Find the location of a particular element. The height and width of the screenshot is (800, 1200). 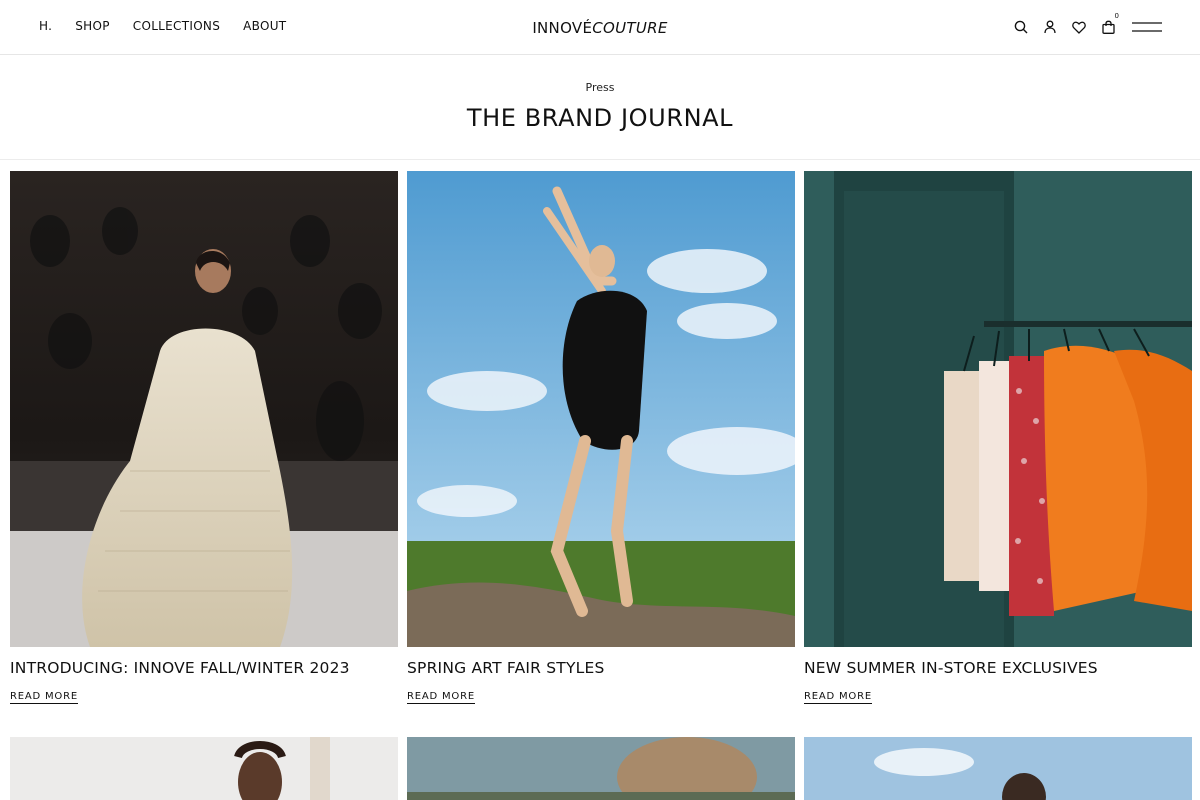

page-title: THE BRAND JOURNAL is located at coordinates (600, 118).